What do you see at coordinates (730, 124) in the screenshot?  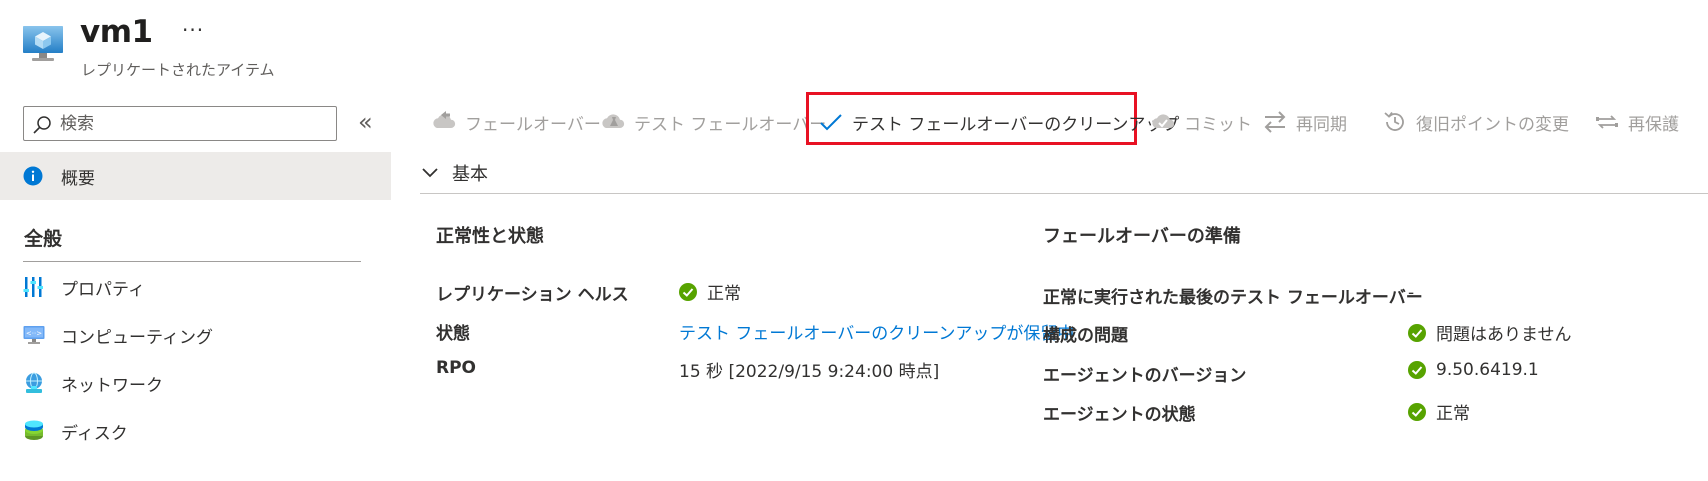 I see `test-failover-label: テスト フェールオーバー` at bounding box center [730, 124].